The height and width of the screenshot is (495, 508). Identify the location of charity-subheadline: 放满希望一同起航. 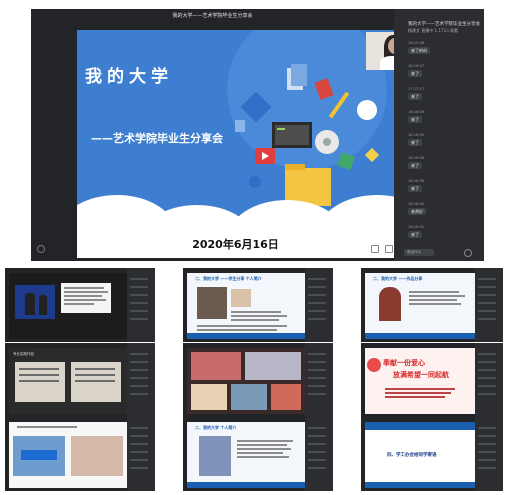
(421, 375).